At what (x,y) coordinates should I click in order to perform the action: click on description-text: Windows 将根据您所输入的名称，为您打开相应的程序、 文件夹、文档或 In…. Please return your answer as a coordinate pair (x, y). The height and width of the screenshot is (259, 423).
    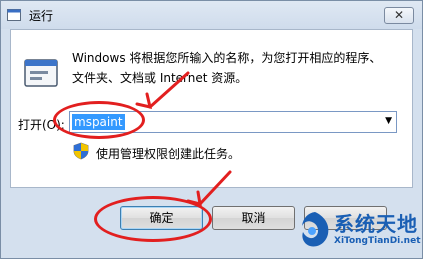
    Looking at the image, I should click on (237, 68).